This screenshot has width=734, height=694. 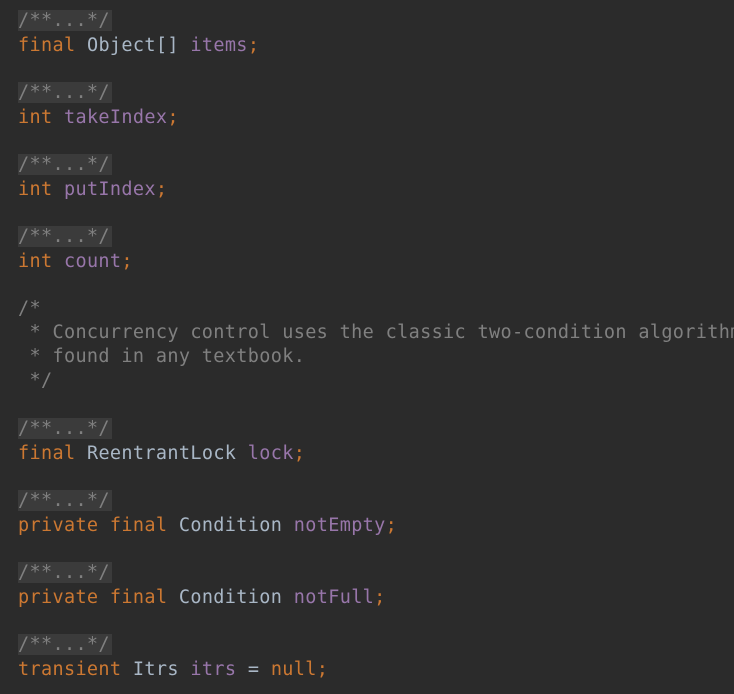 What do you see at coordinates (293, 669) in the screenshot?
I see `null-literal: null` at bounding box center [293, 669].